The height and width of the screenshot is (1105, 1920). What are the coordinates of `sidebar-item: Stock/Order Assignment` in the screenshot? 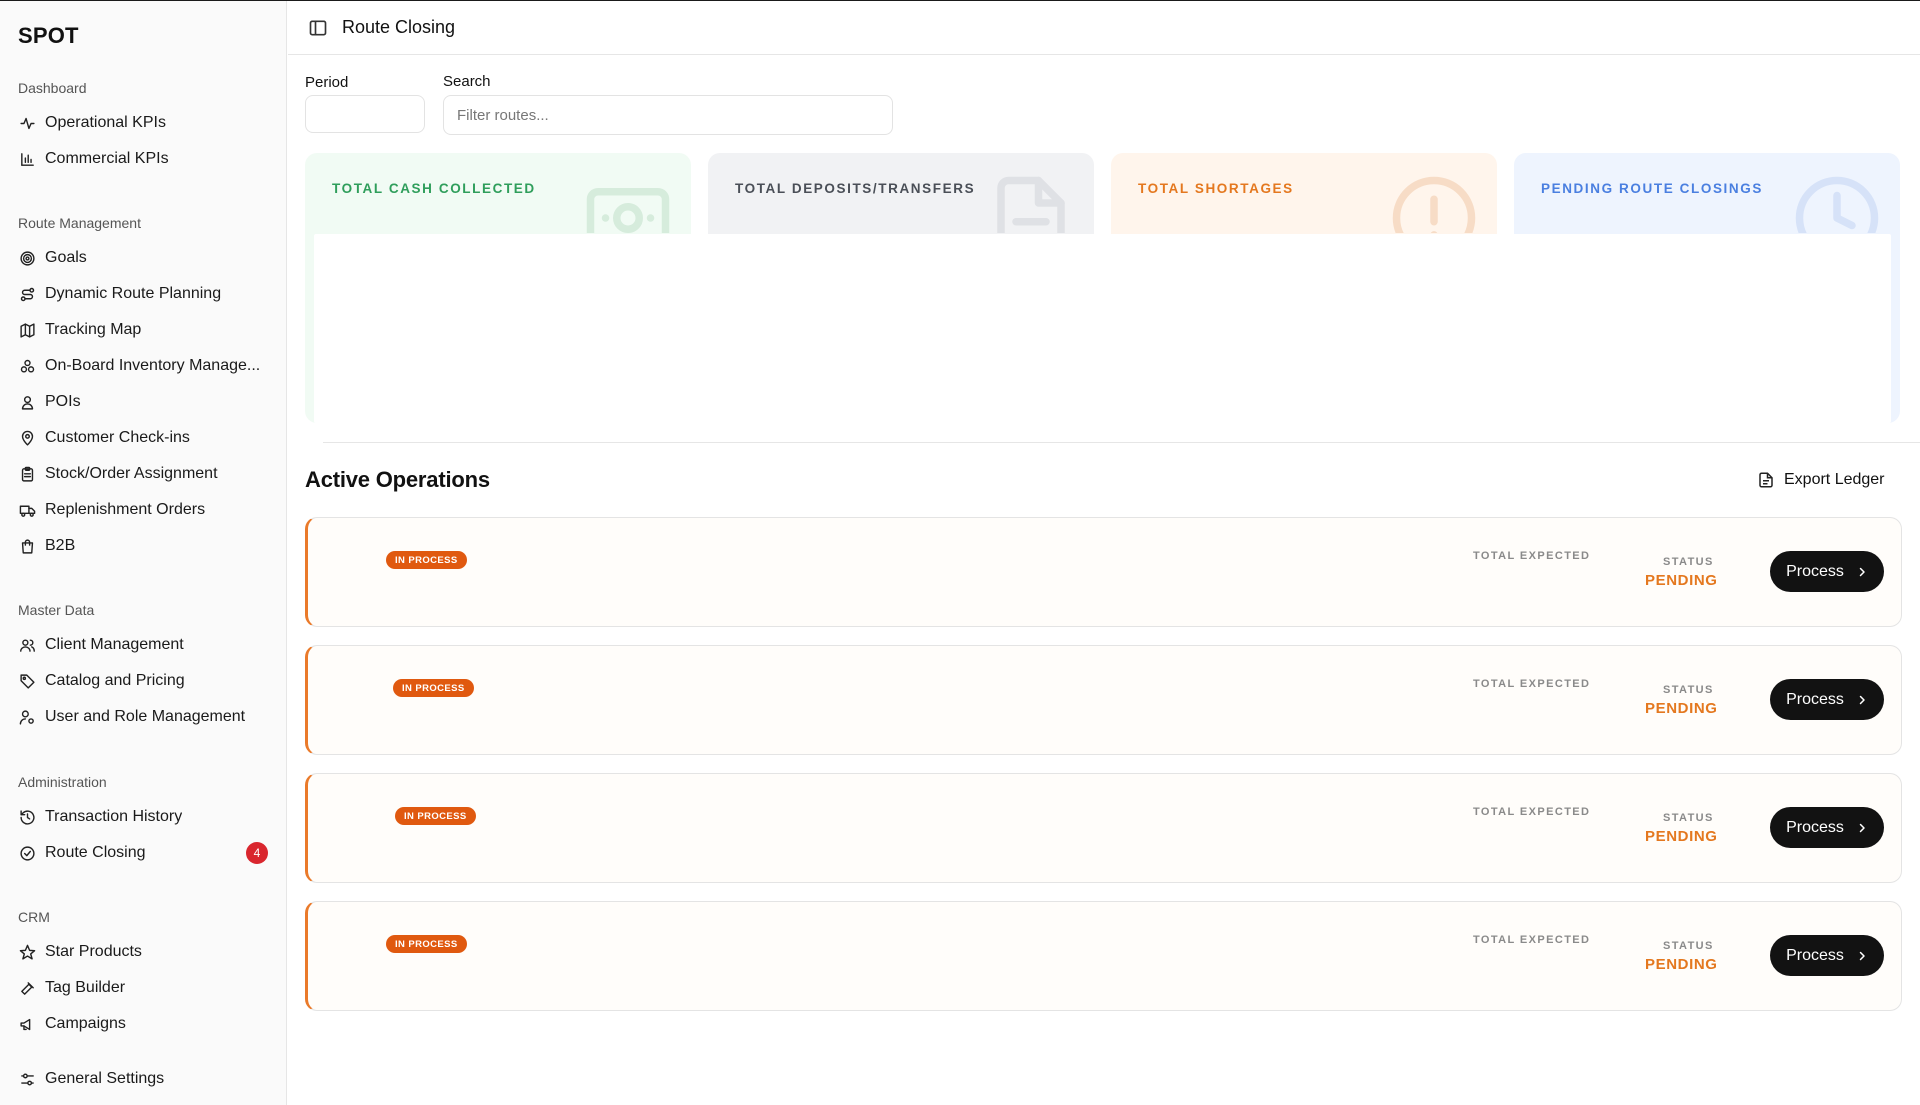 It's located at (146, 474).